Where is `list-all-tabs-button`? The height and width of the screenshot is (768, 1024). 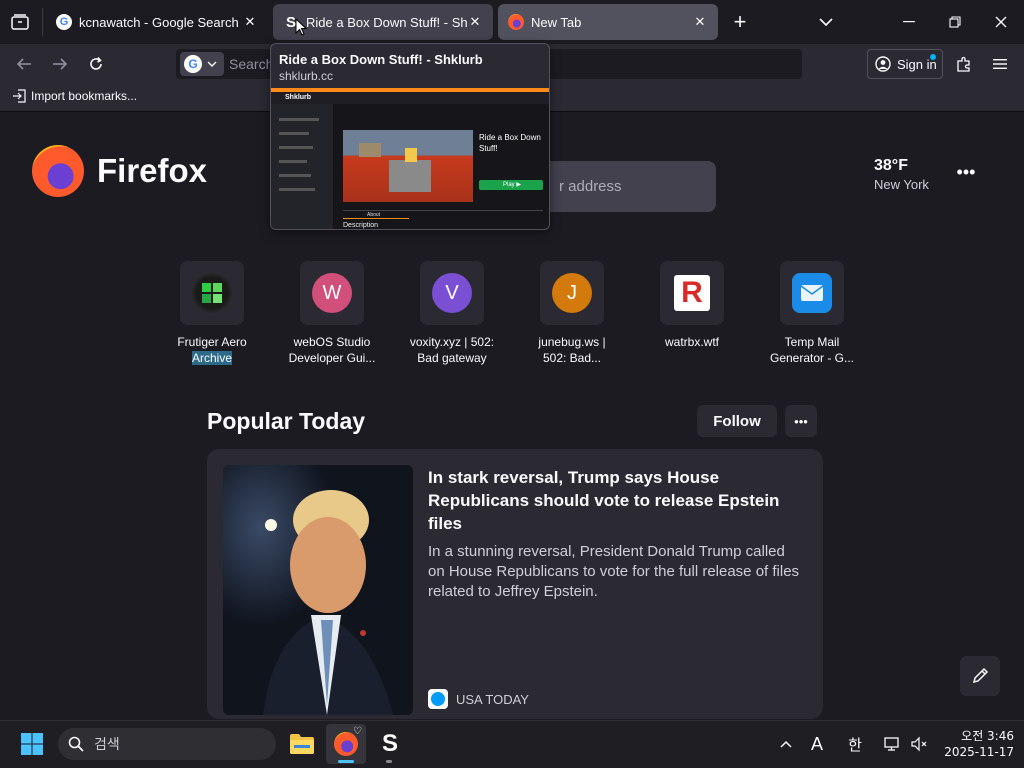
list-all-tabs-button is located at coordinates (826, 22).